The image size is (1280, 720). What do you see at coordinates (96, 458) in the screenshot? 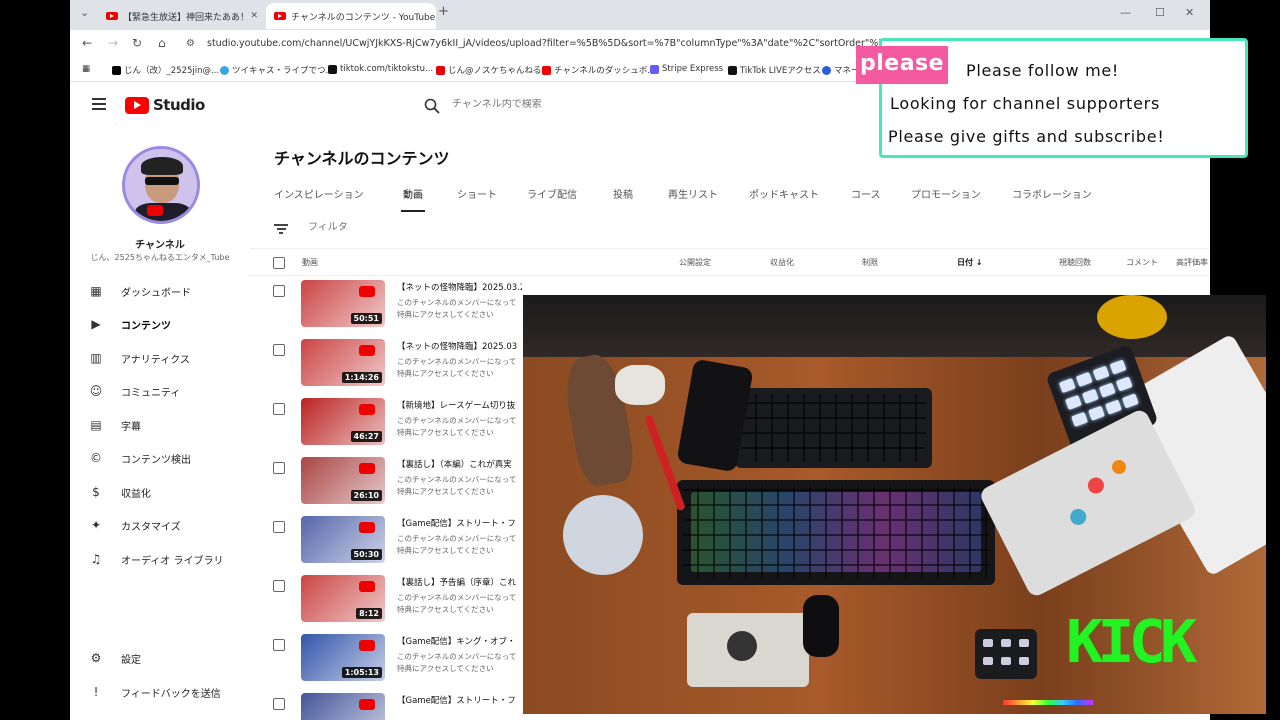
I see `copyright-icon: ©` at bounding box center [96, 458].